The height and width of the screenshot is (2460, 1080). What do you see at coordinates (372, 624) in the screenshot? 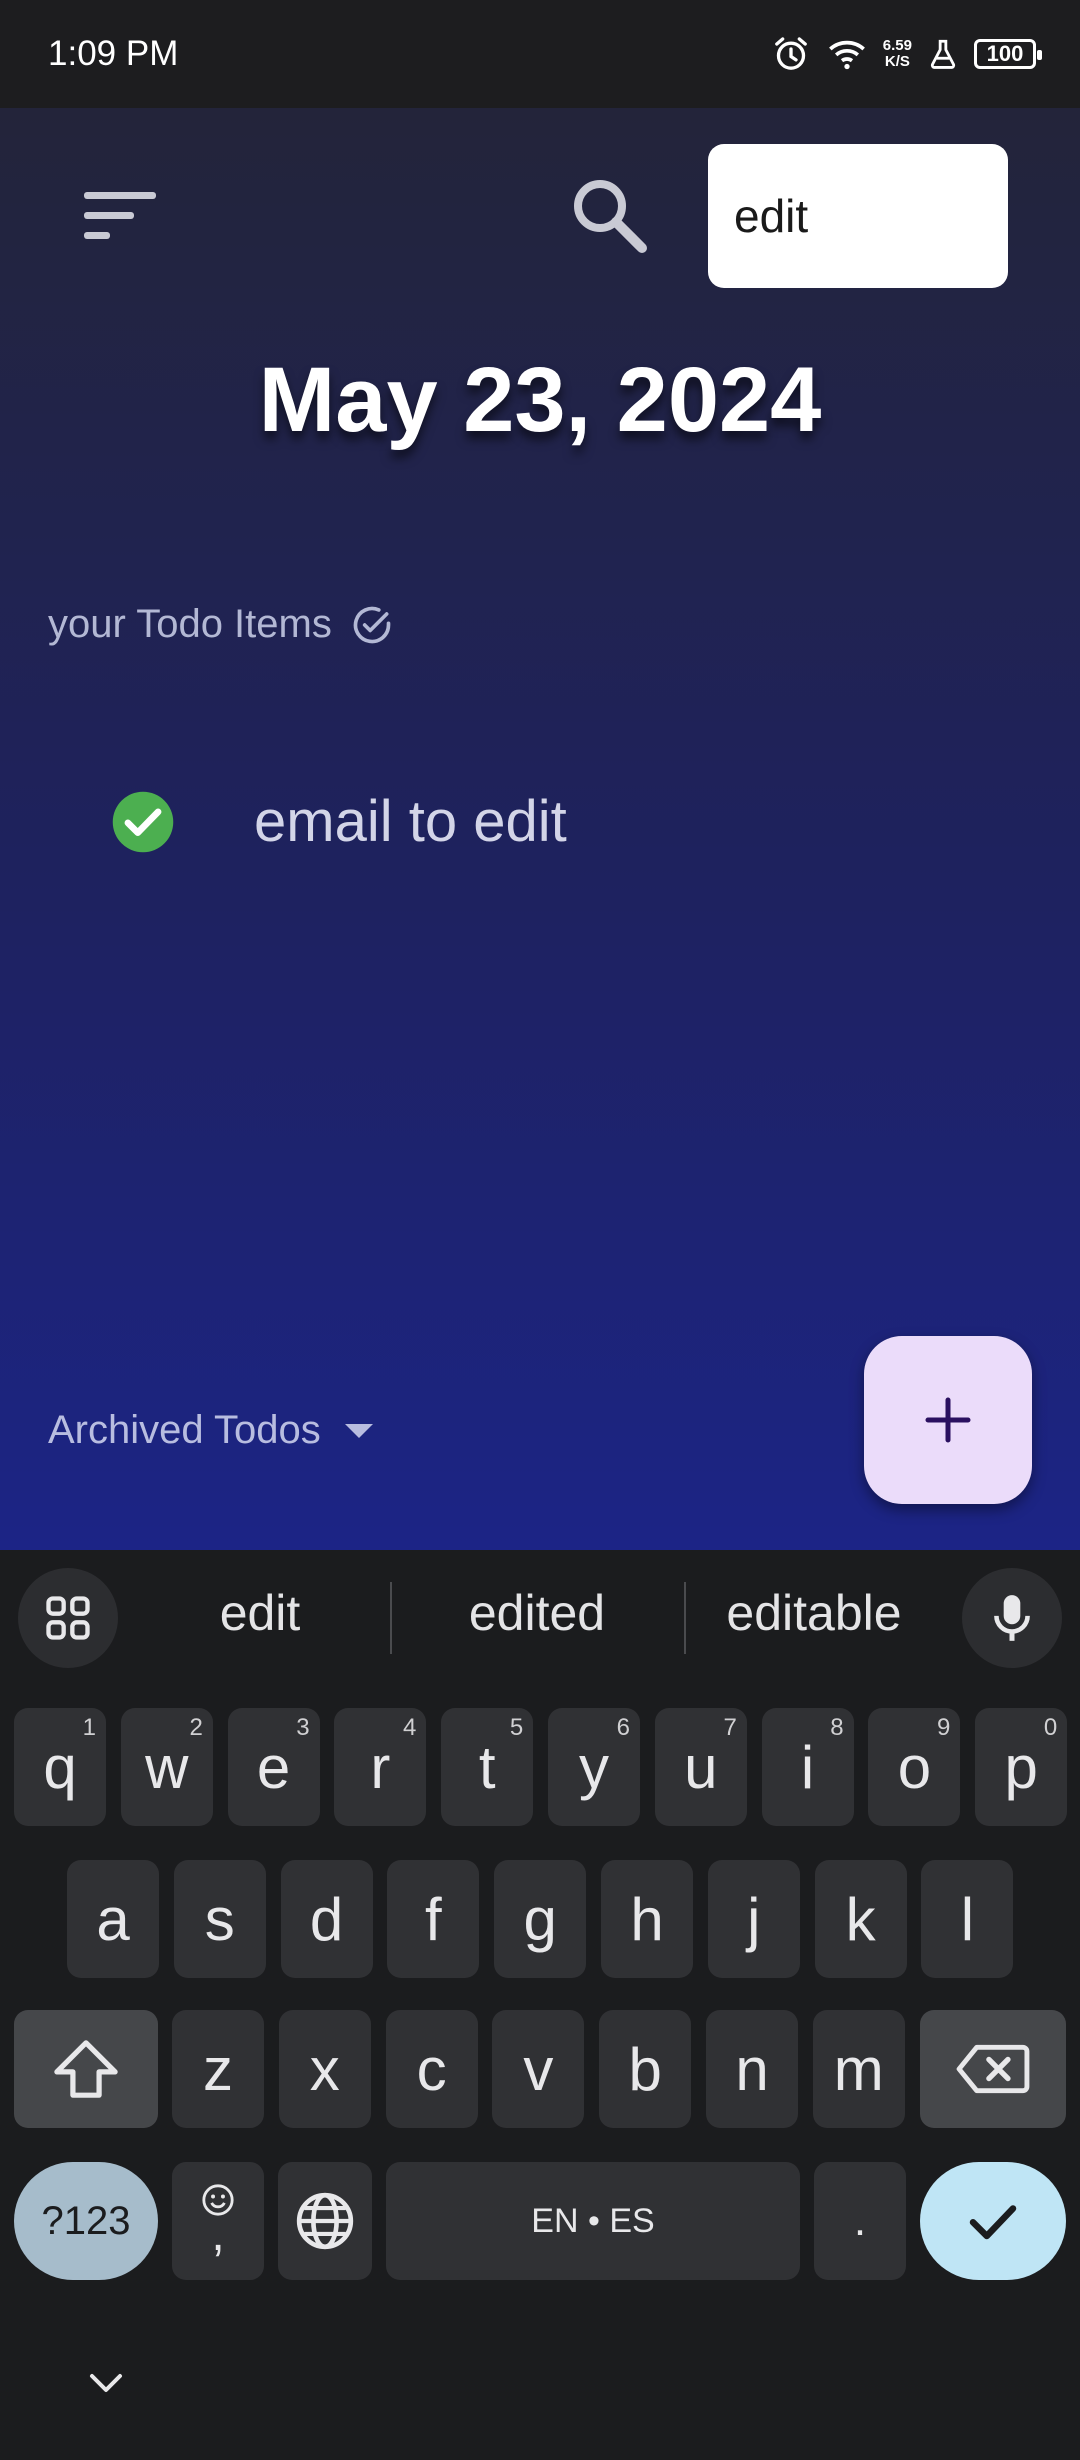
I see `check-circle-icon` at bounding box center [372, 624].